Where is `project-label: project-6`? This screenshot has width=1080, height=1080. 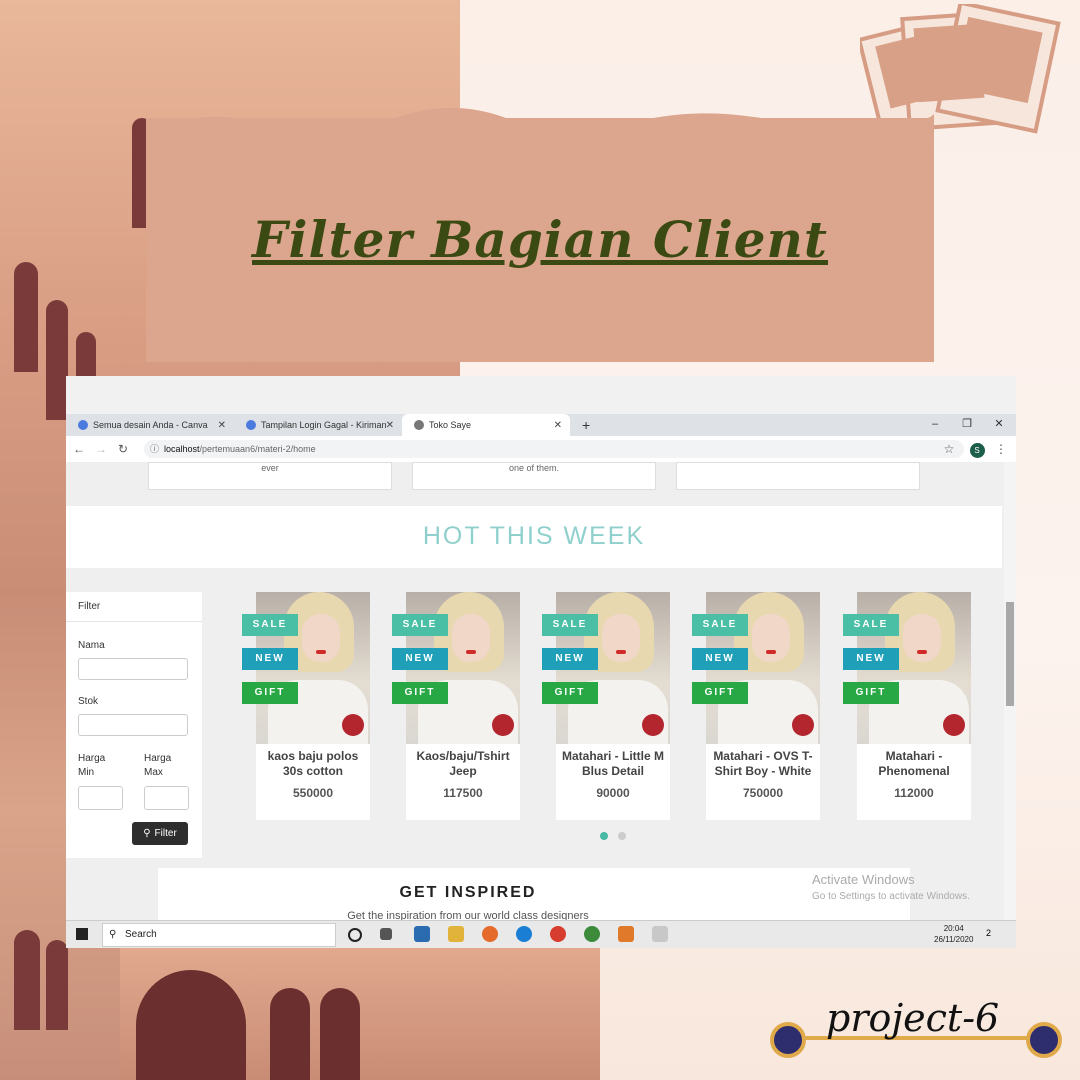 project-label: project-6 is located at coordinates (913, 1018).